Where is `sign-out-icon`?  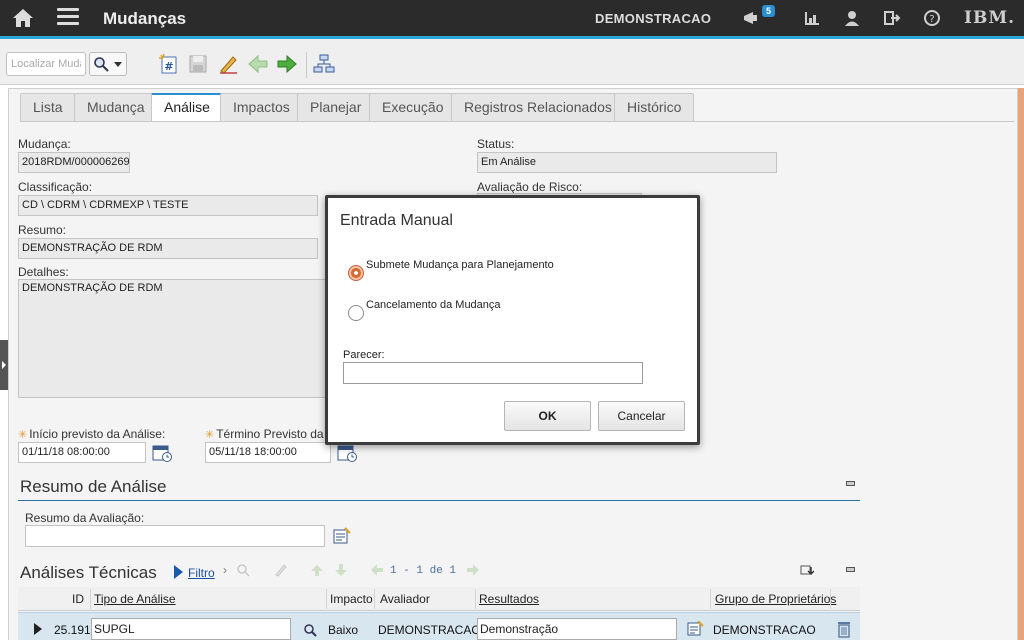
sign-out-icon is located at coordinates (892, 18).